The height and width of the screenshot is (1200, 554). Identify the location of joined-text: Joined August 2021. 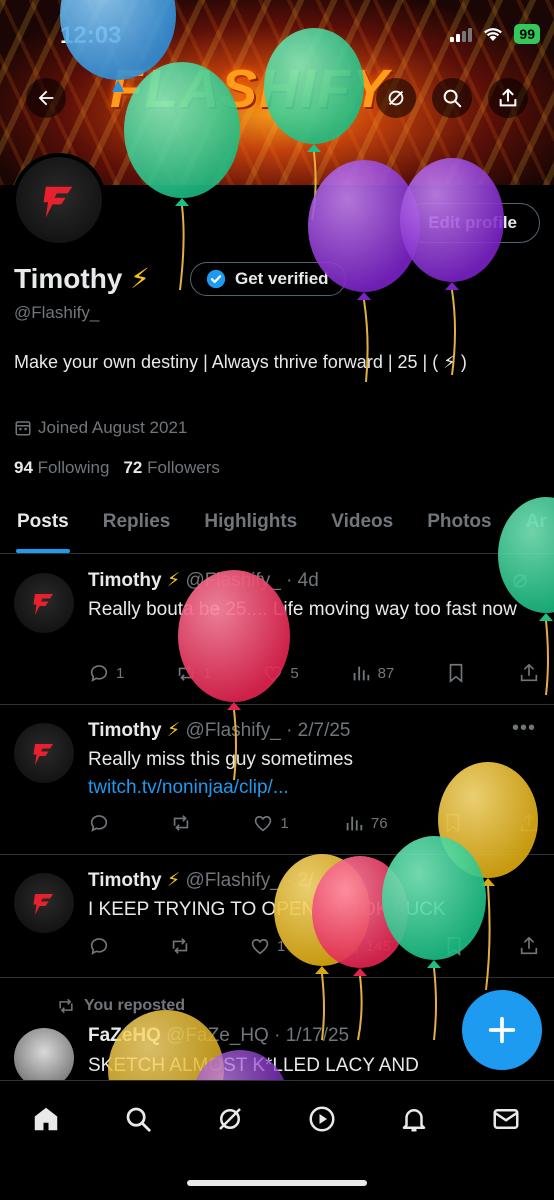
(113, 427).